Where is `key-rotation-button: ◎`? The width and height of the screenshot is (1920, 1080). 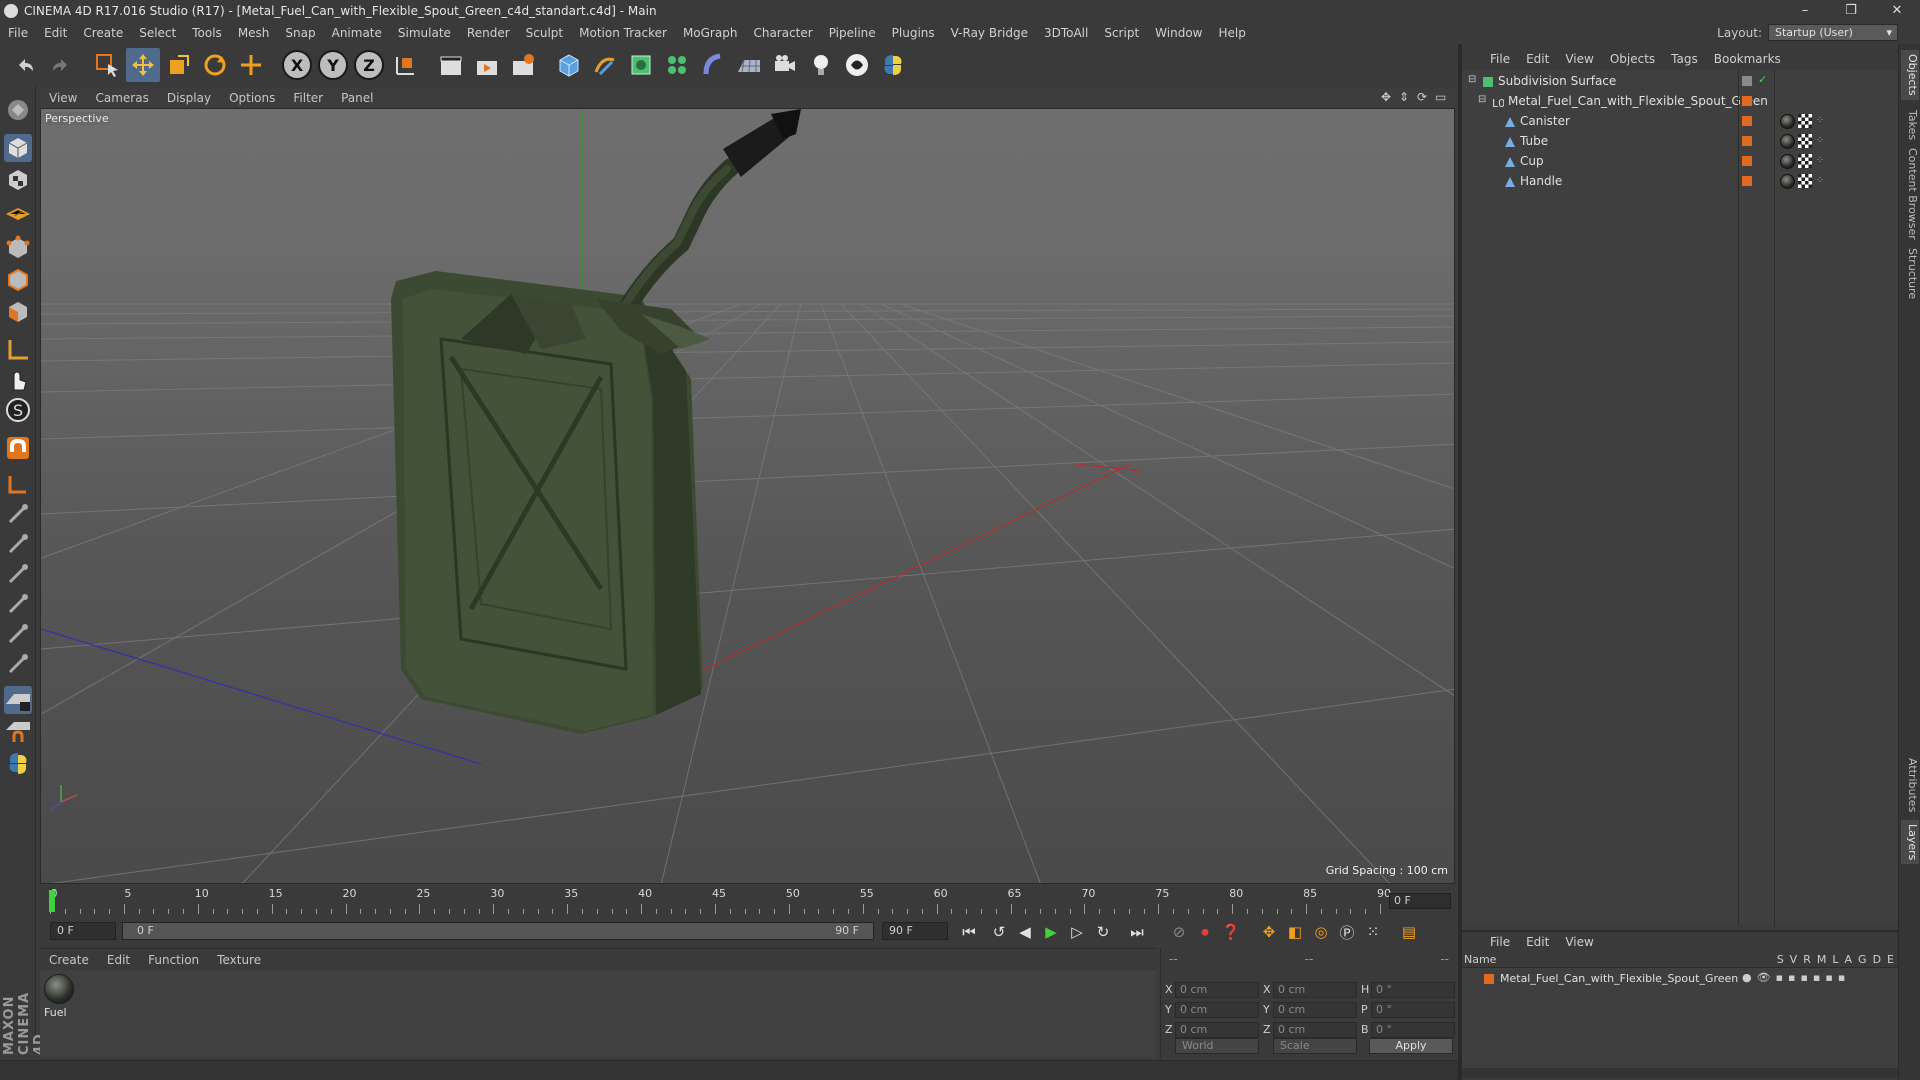 key-rotation-button: ◎ is located at coordinates (1321, 932).